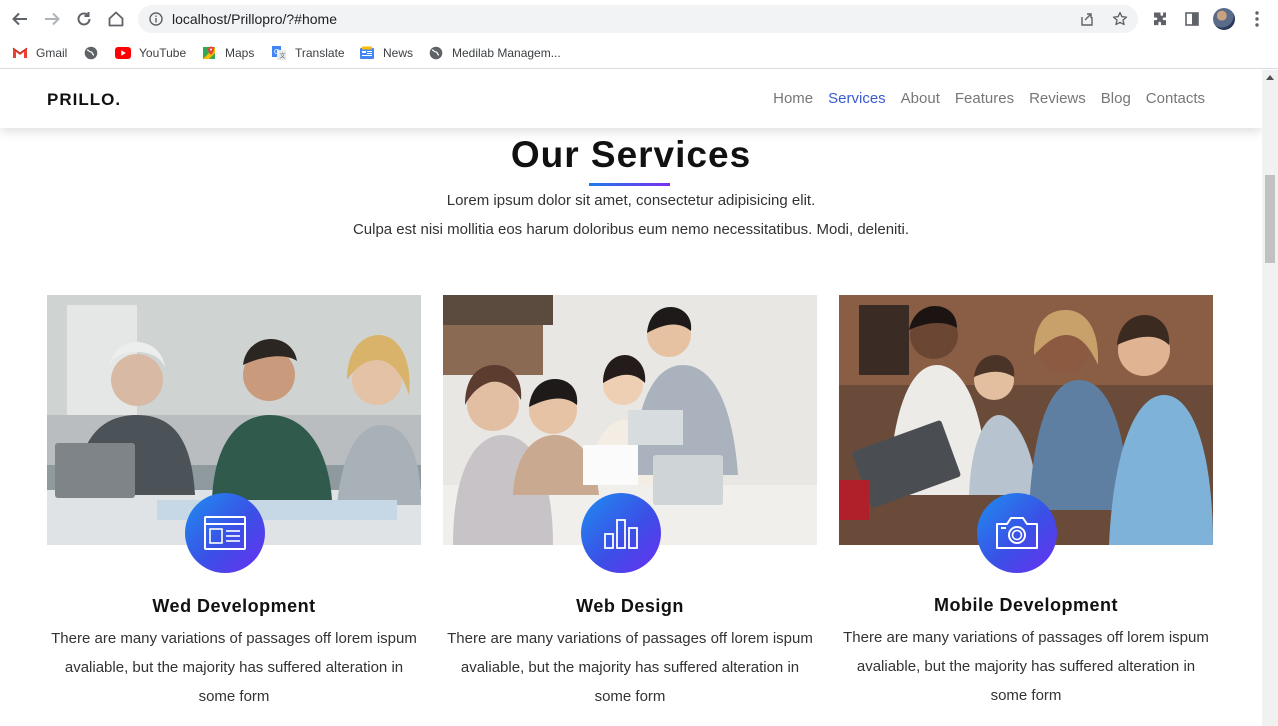  I want to click on service-title-web-development: Wed Development, so click(234, 606).